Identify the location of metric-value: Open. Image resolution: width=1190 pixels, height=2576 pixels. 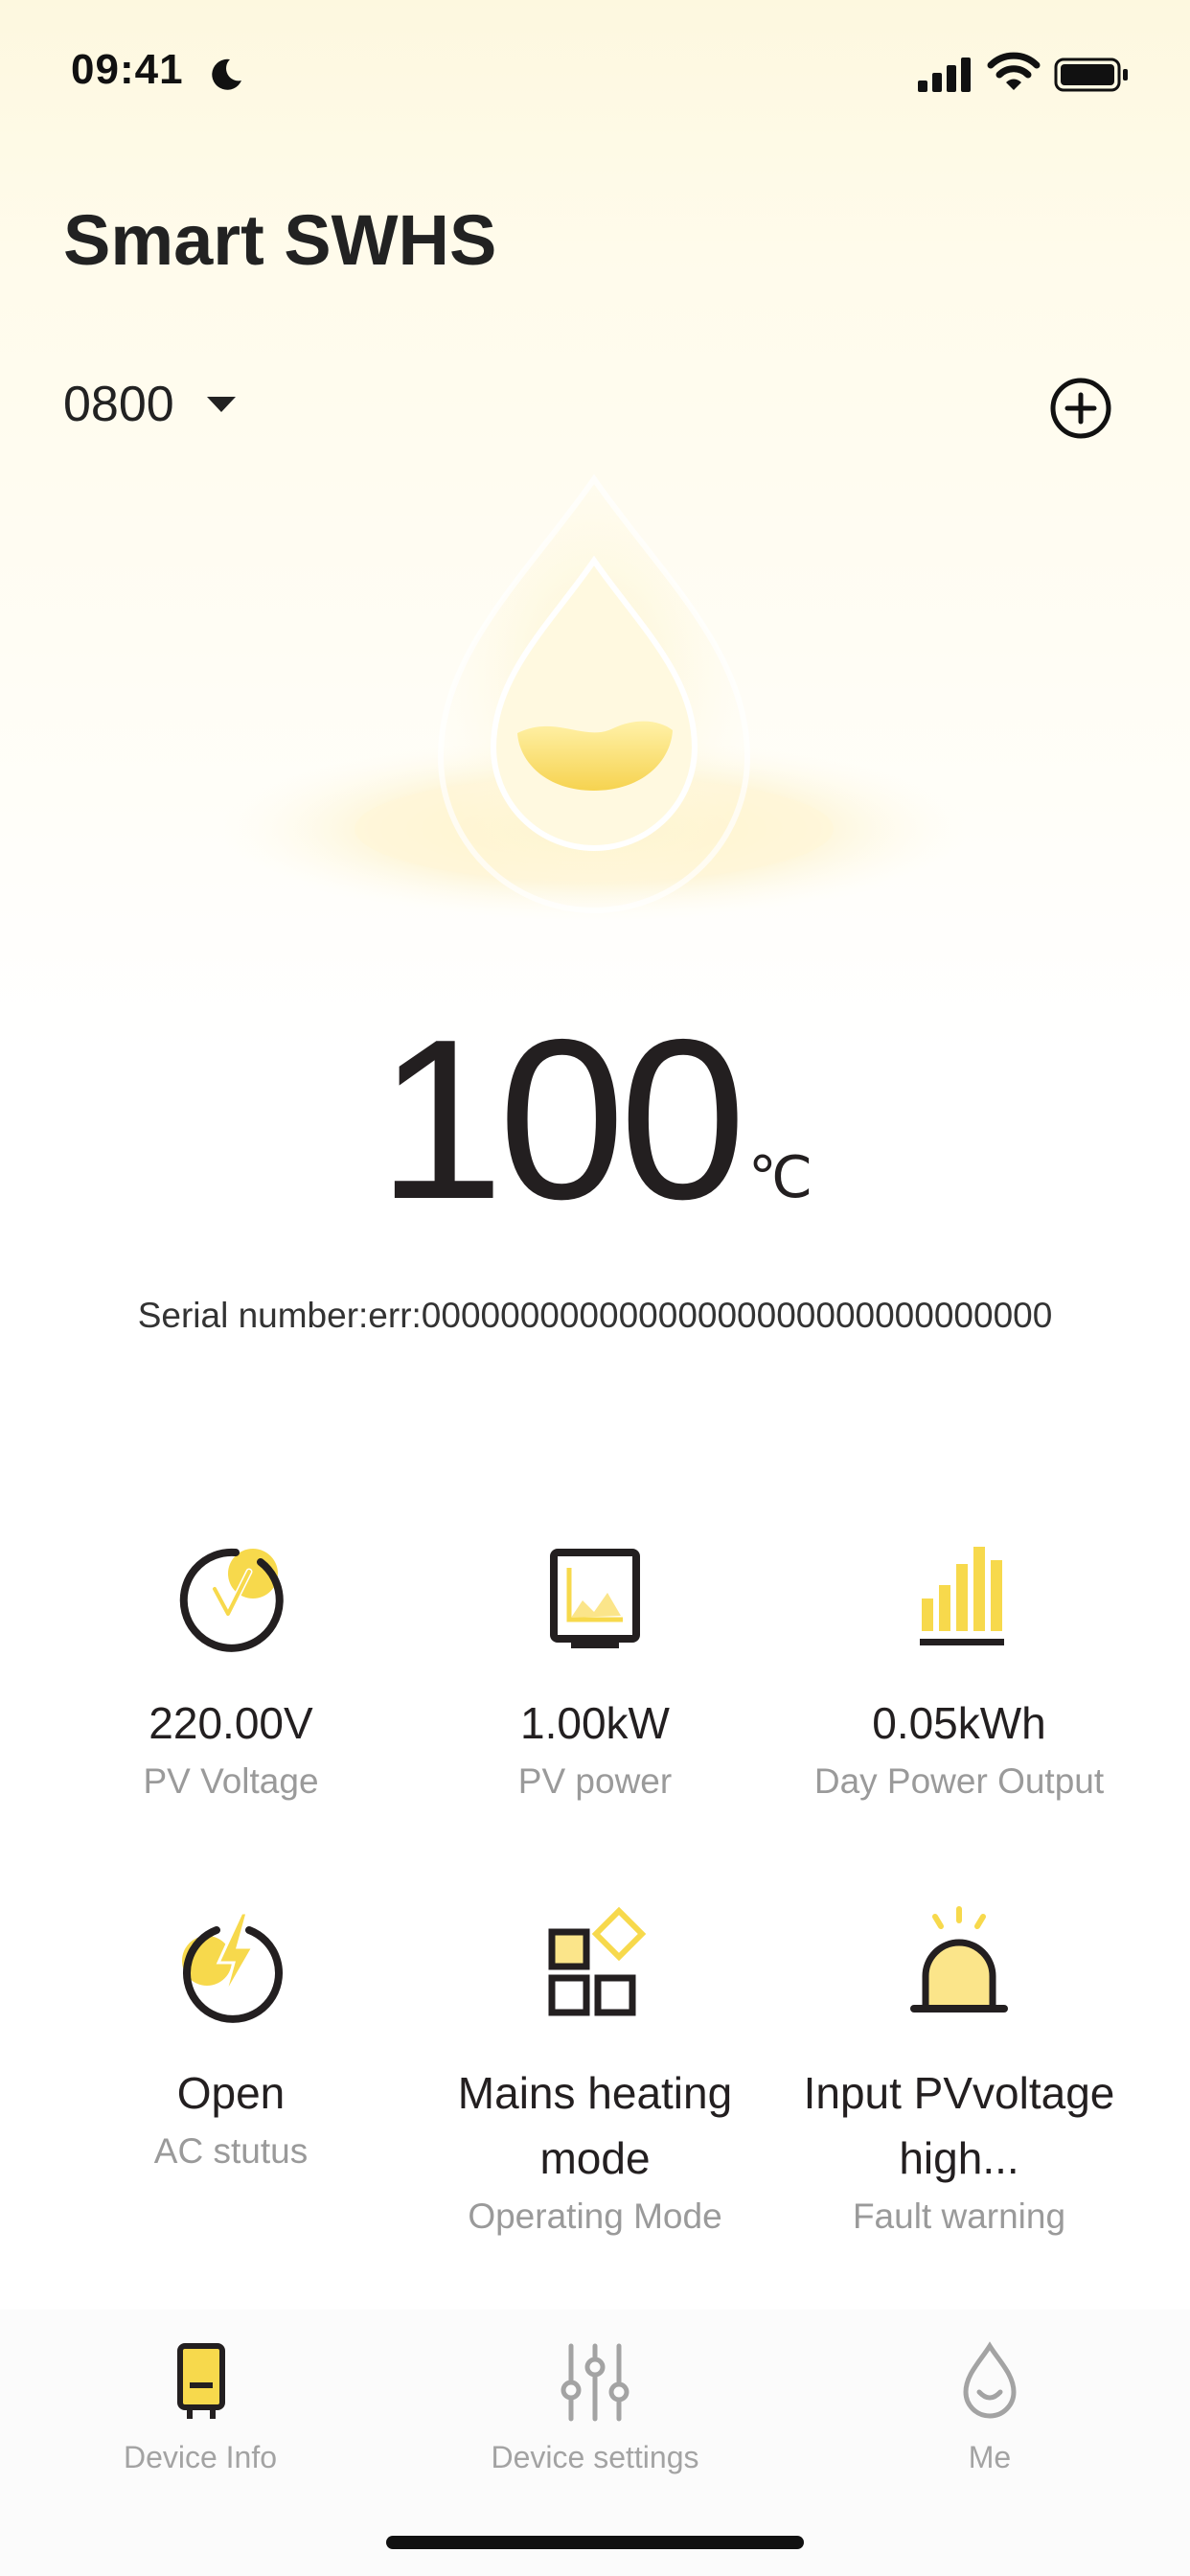
(231, 2093).